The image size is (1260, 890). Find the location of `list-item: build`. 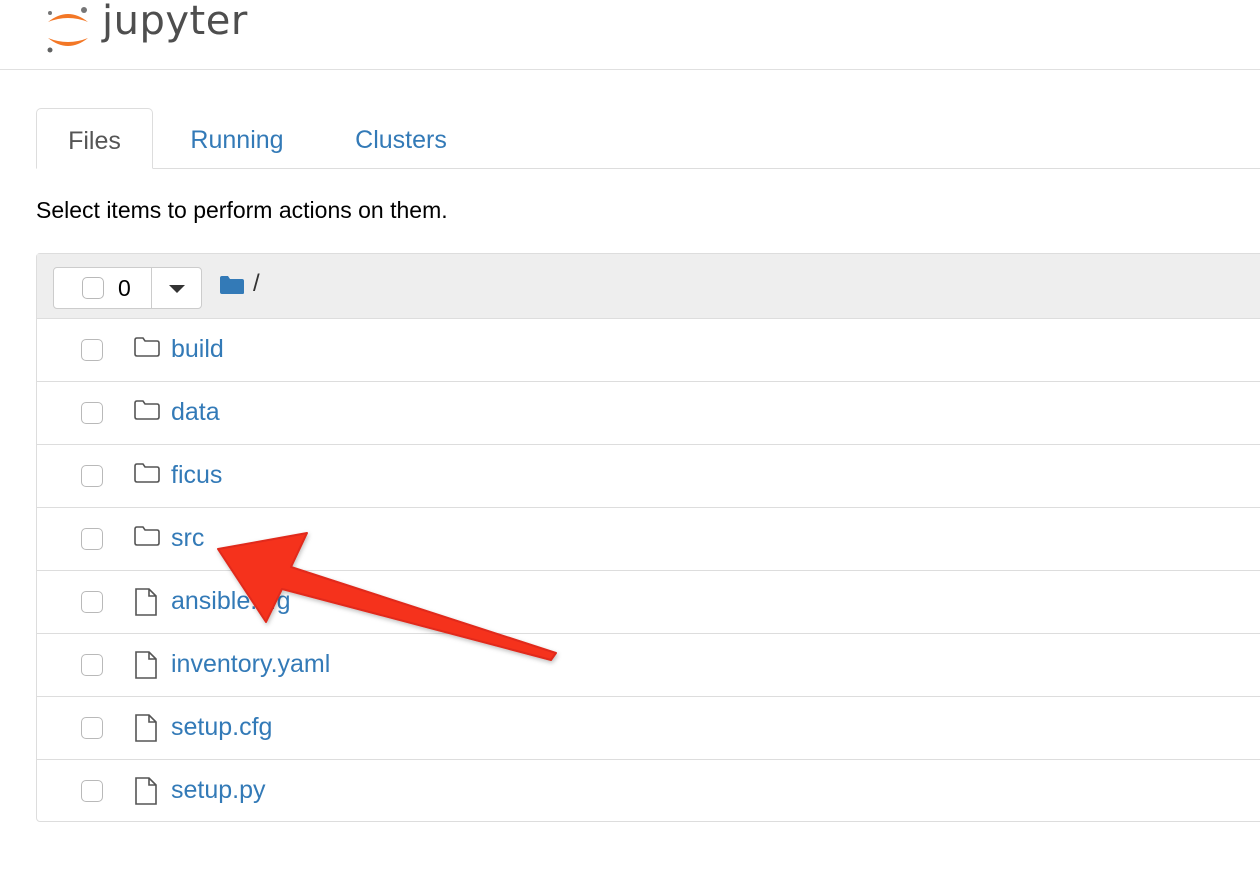

list-item: build is located at coordinates (648, 350).